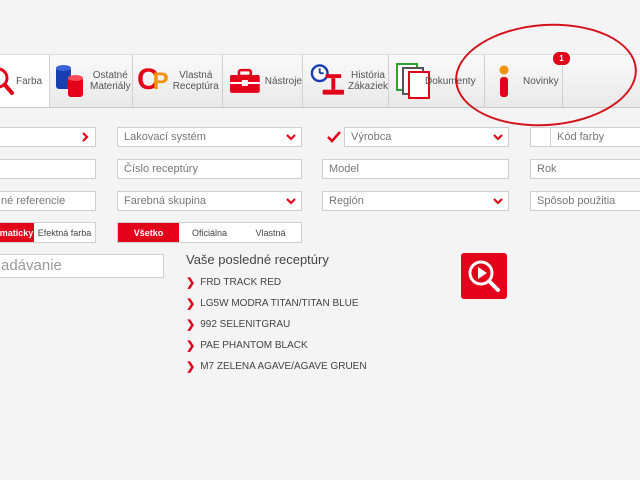  I want to click on referencie-input: né referencie, so click(48, 201).